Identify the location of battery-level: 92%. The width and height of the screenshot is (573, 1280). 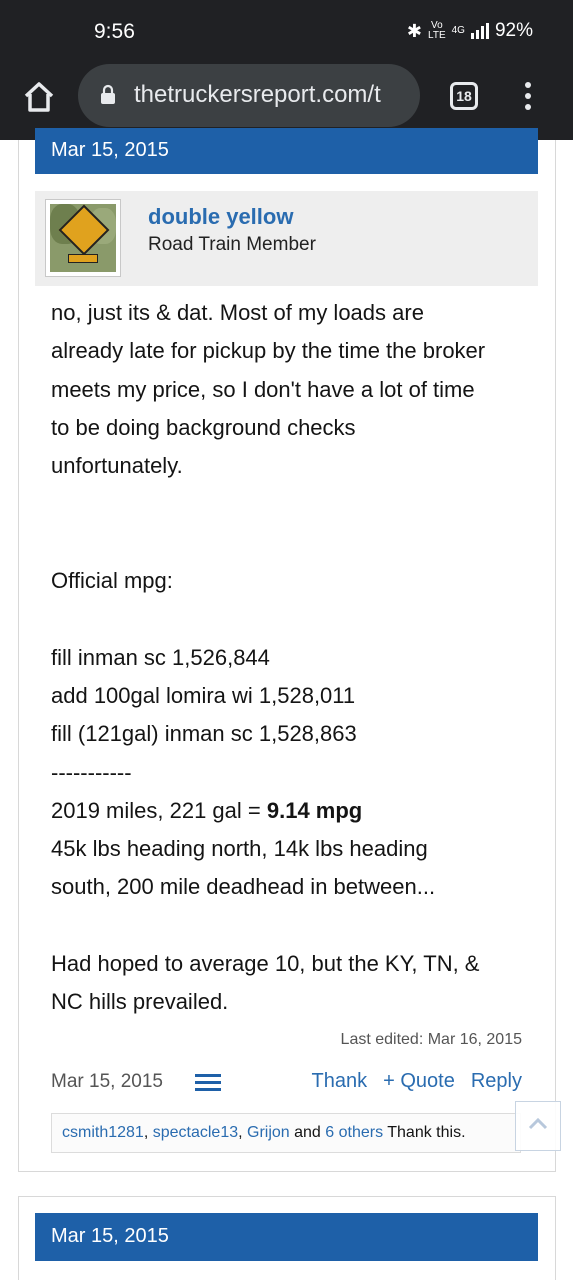
(513, 30).